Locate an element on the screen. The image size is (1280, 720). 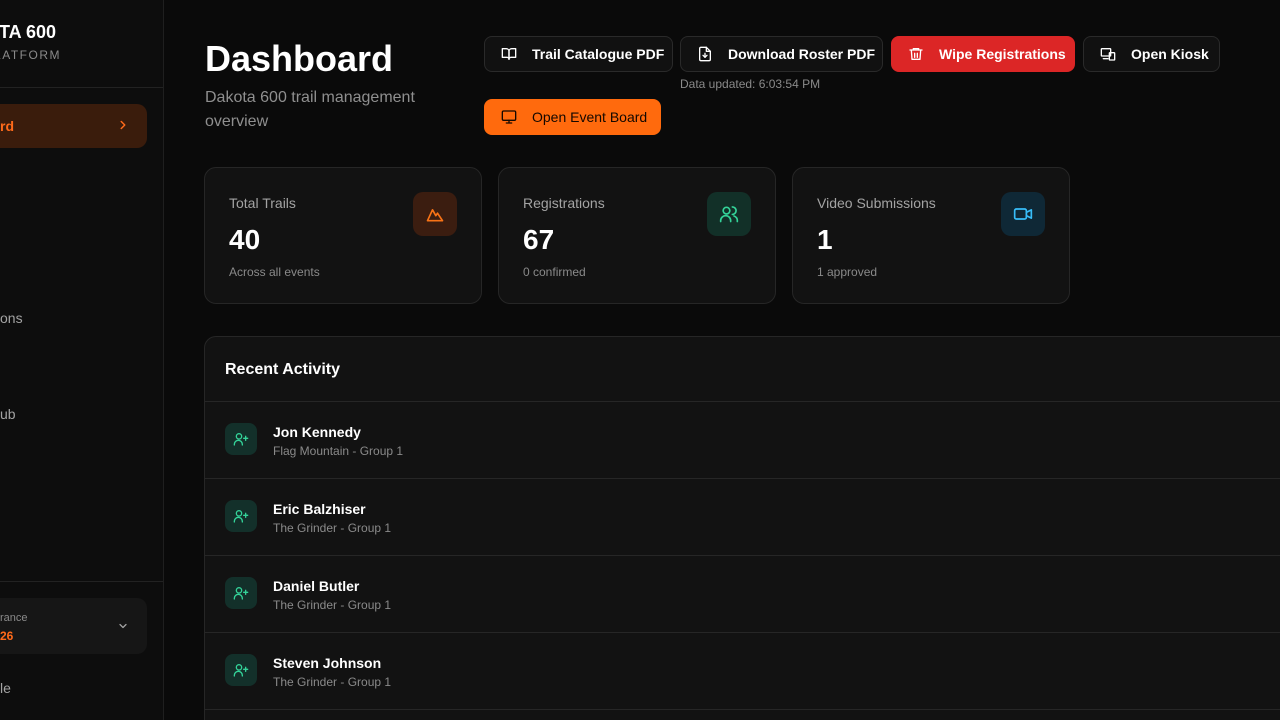
activity-name: Steven Johnson is located at coordinates (327, 663).